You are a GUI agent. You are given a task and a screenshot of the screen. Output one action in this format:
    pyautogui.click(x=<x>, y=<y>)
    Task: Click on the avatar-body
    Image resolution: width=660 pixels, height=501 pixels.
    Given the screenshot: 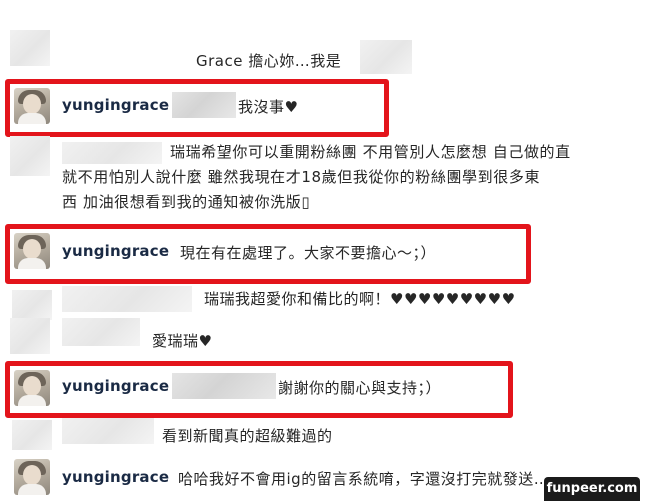 What is the action you would take?
    pyautogui.click(x=32, y=489)
    